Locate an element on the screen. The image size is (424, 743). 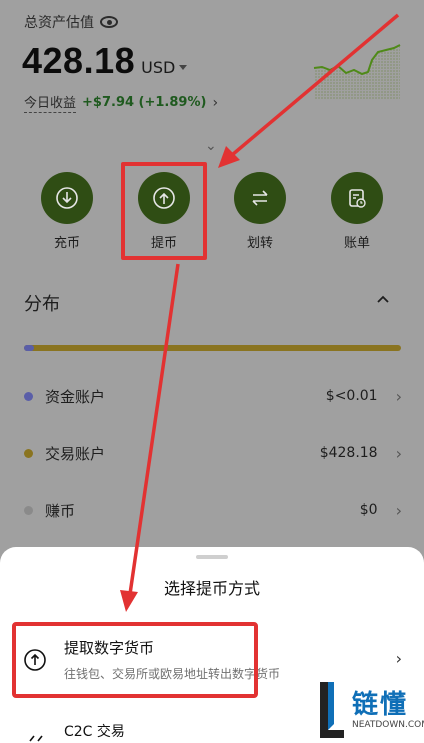
distribution-bar is located at coordinates (212, 348).